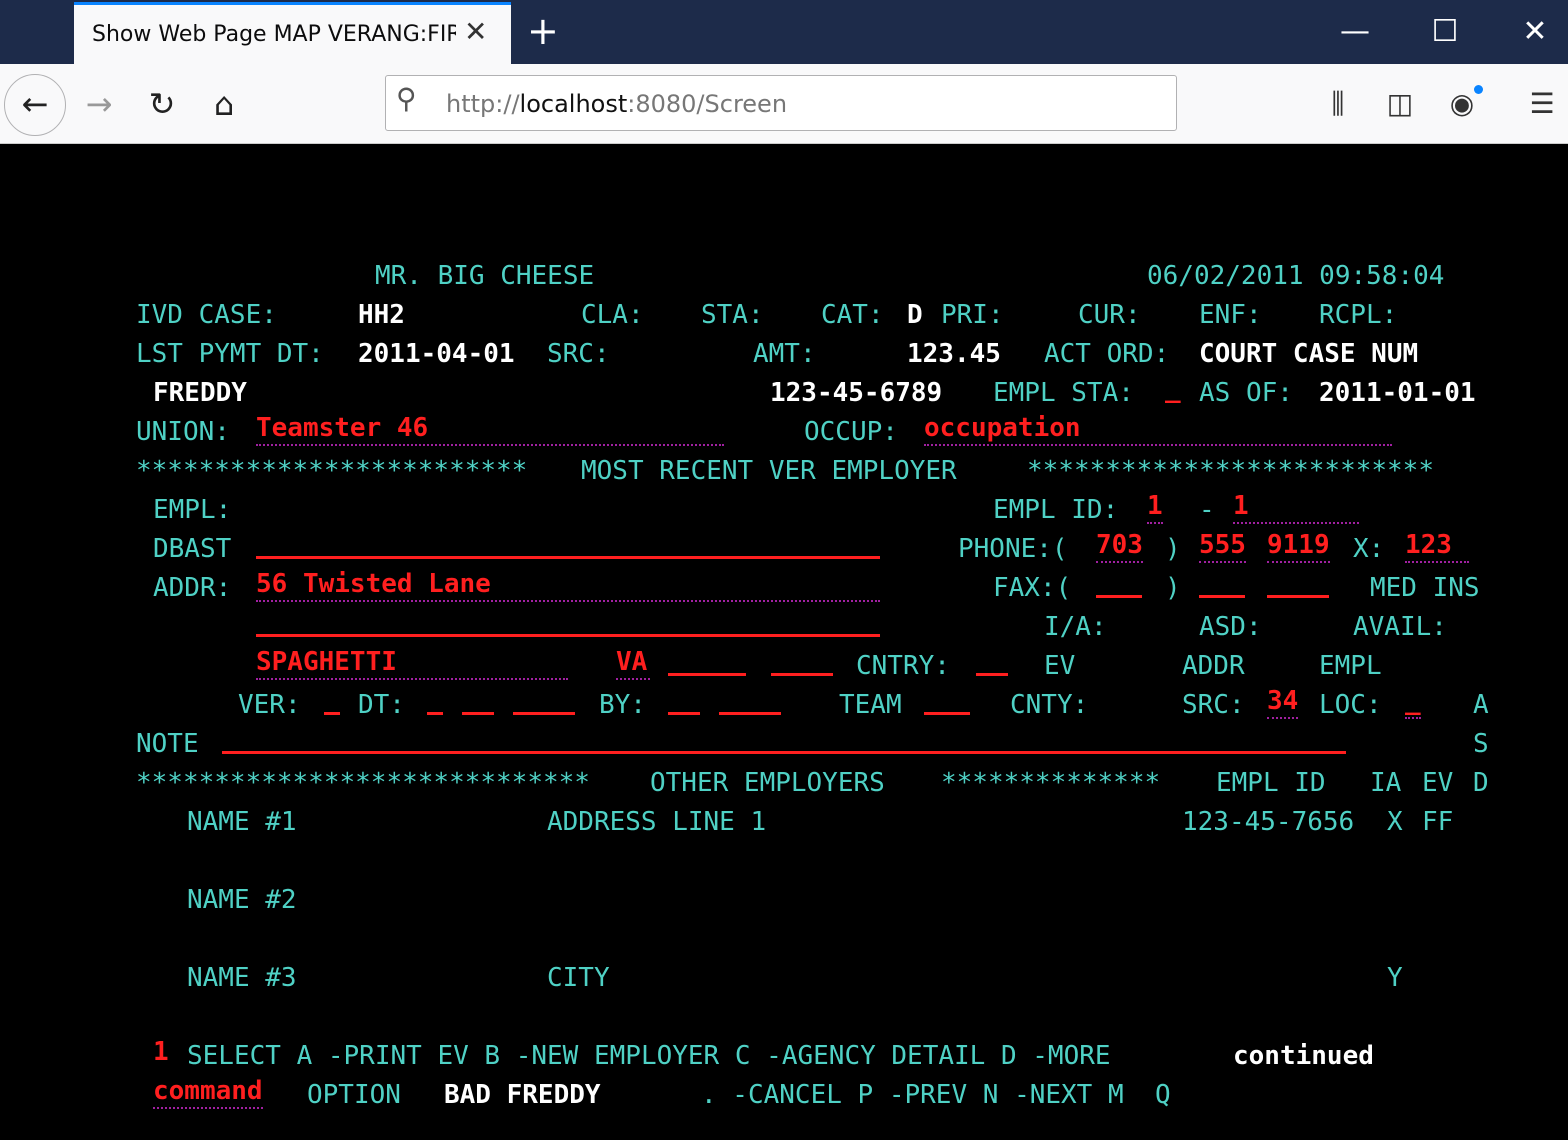  I want to click on other-employer-address-1: ADDRESS LINE 1, so click(657, 822).